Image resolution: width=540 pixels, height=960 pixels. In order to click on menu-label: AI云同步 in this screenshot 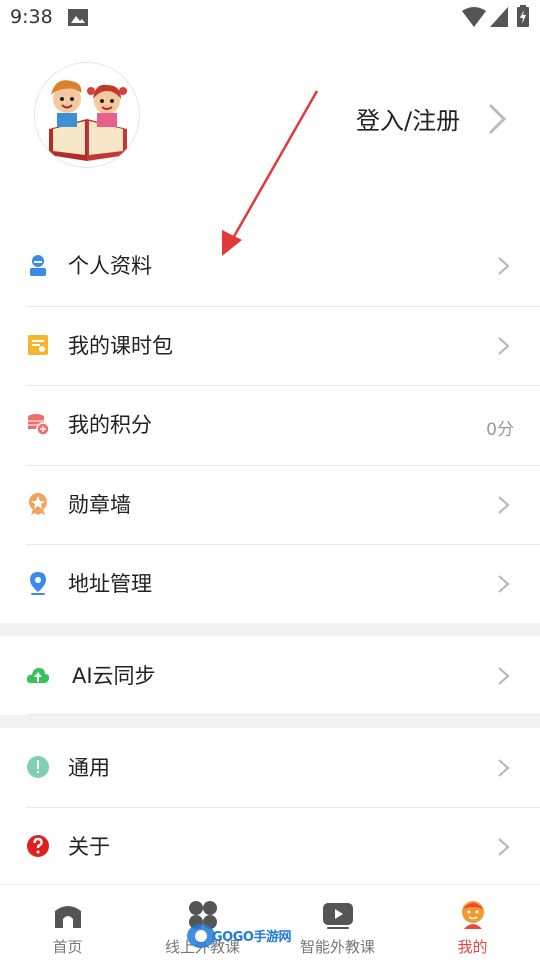, I will do `click(114, 676)`.